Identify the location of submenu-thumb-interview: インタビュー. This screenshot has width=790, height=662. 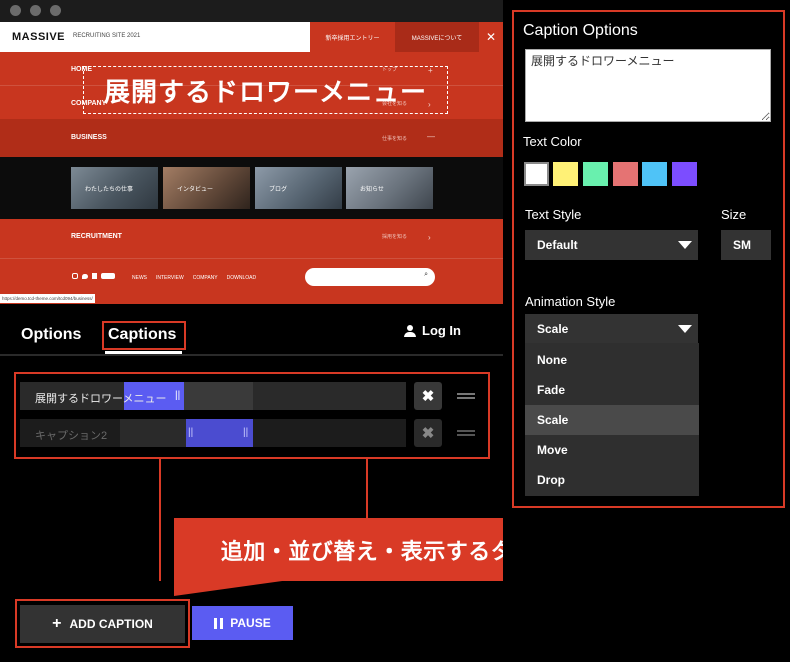
(206, 188).